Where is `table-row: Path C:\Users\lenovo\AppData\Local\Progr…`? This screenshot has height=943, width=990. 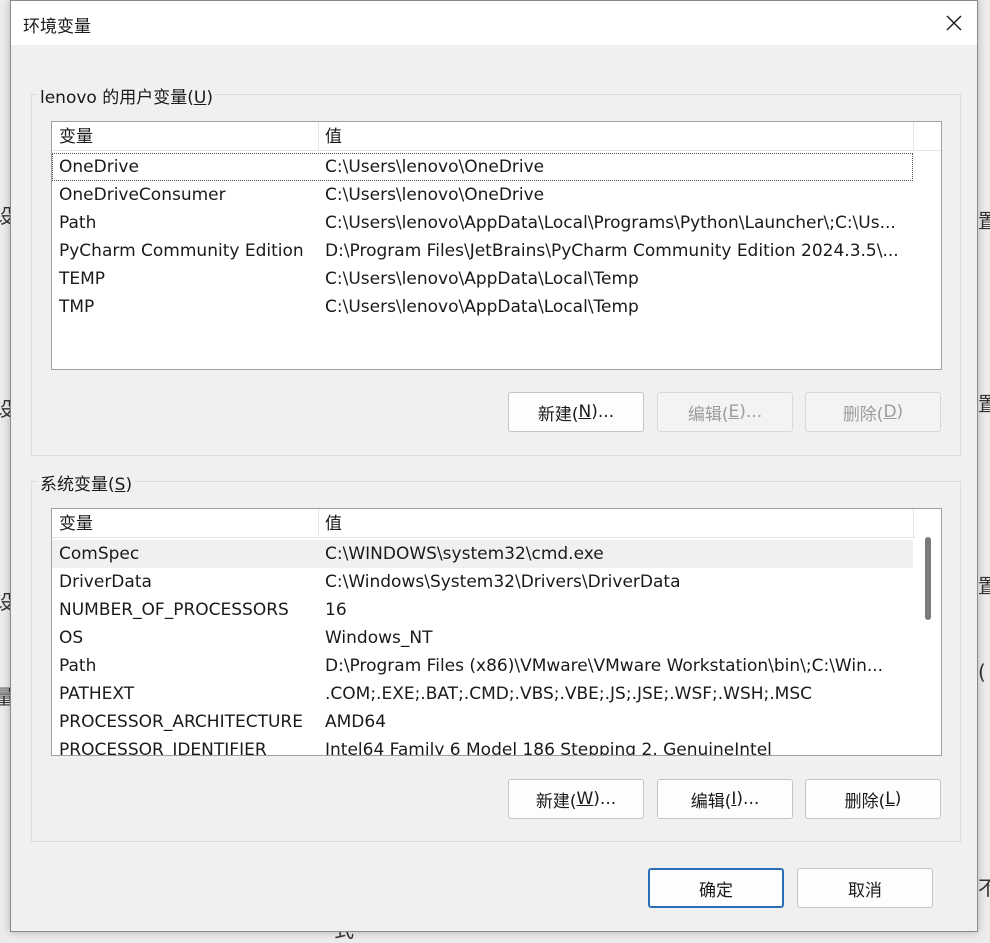
table-row: Path C:\Users\lenovo\AppData\Local\Progr… is located at coordinates (482, 223).